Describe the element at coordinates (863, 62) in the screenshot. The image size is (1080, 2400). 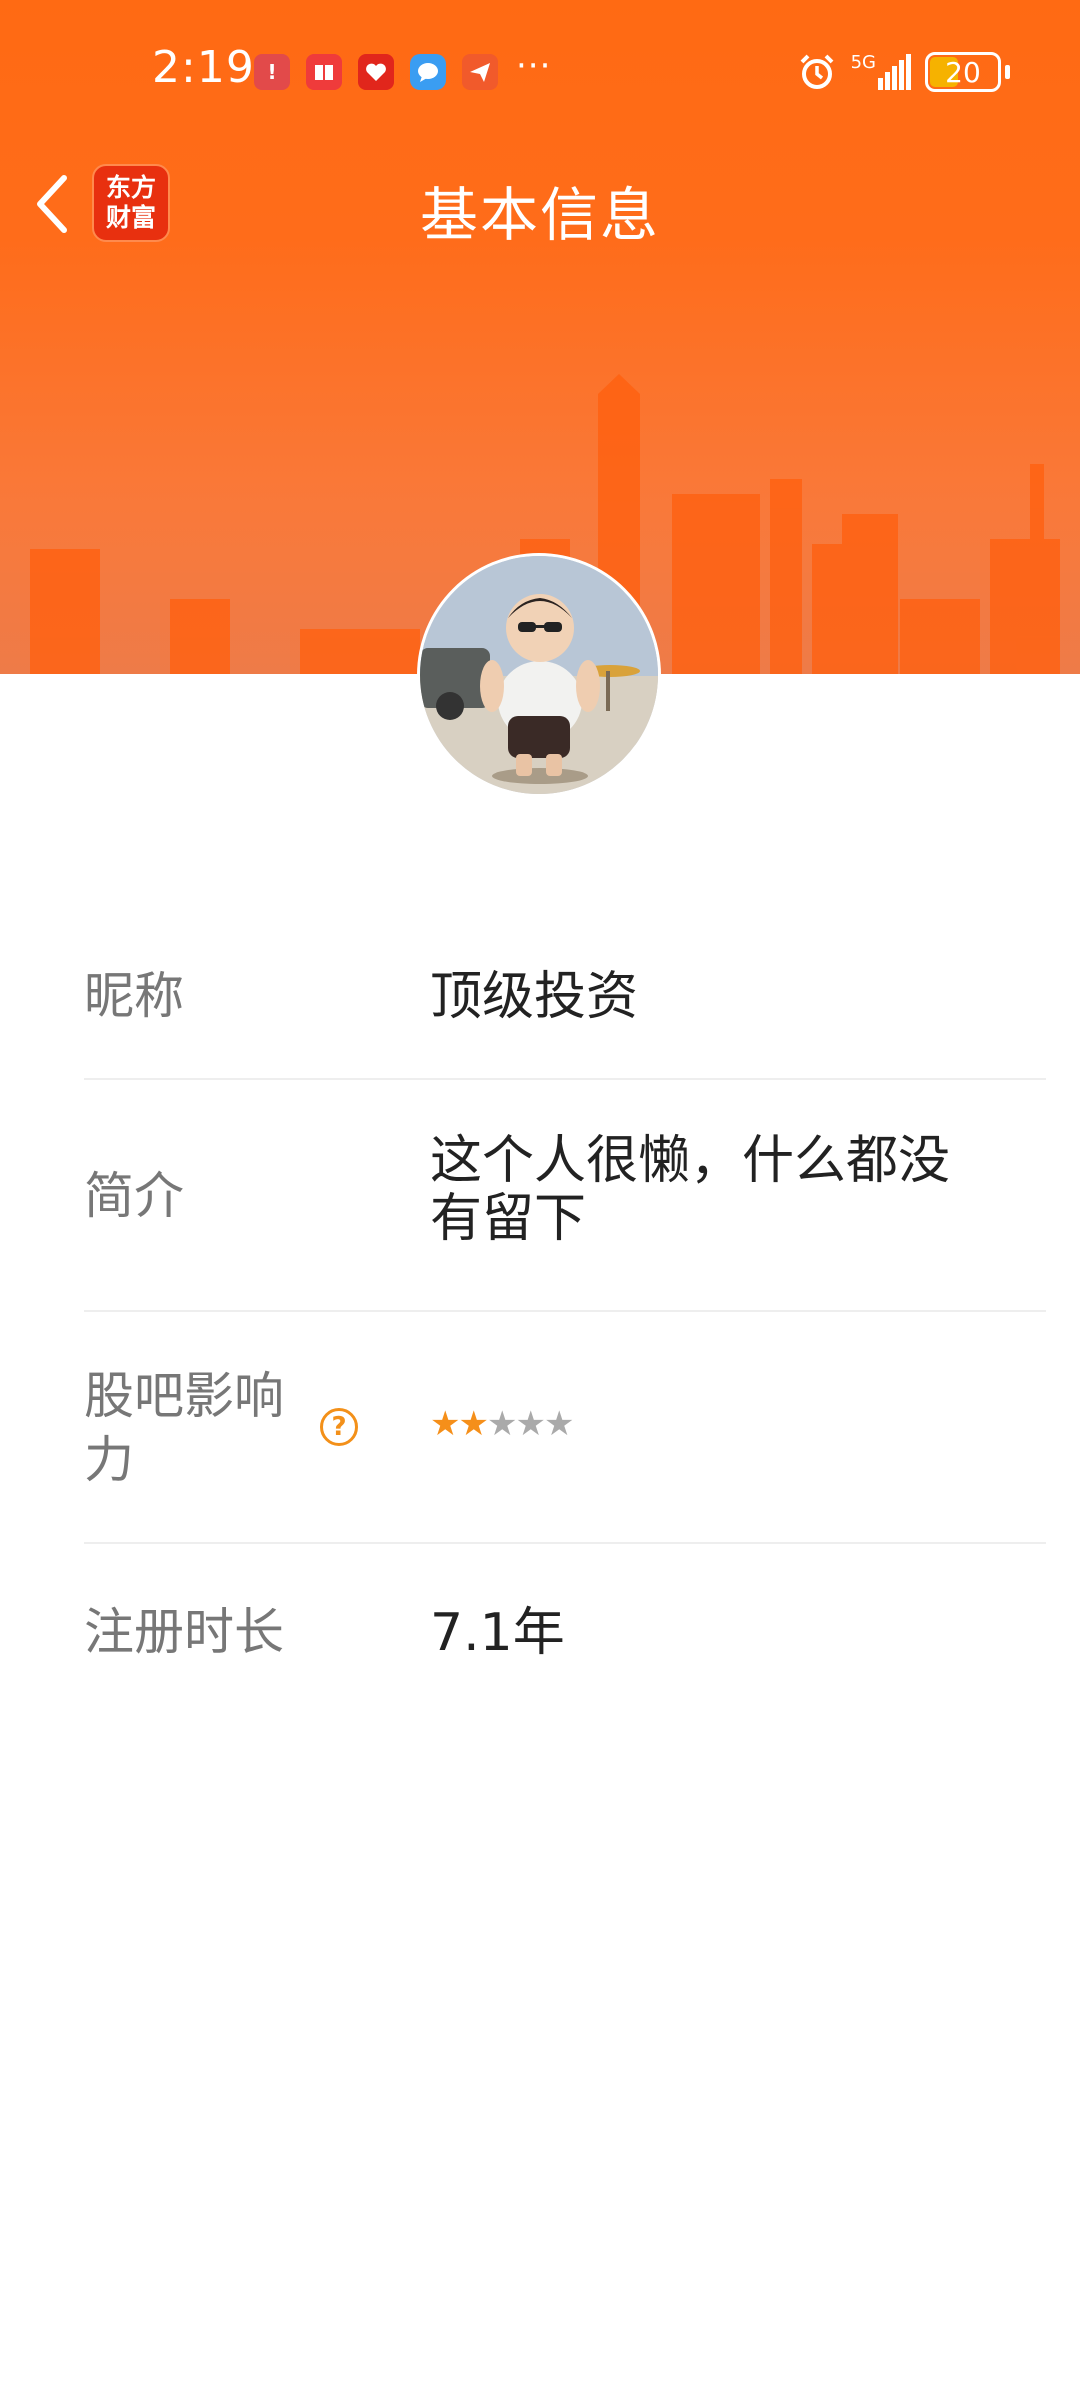
I see `network-type: 5G` at that location.